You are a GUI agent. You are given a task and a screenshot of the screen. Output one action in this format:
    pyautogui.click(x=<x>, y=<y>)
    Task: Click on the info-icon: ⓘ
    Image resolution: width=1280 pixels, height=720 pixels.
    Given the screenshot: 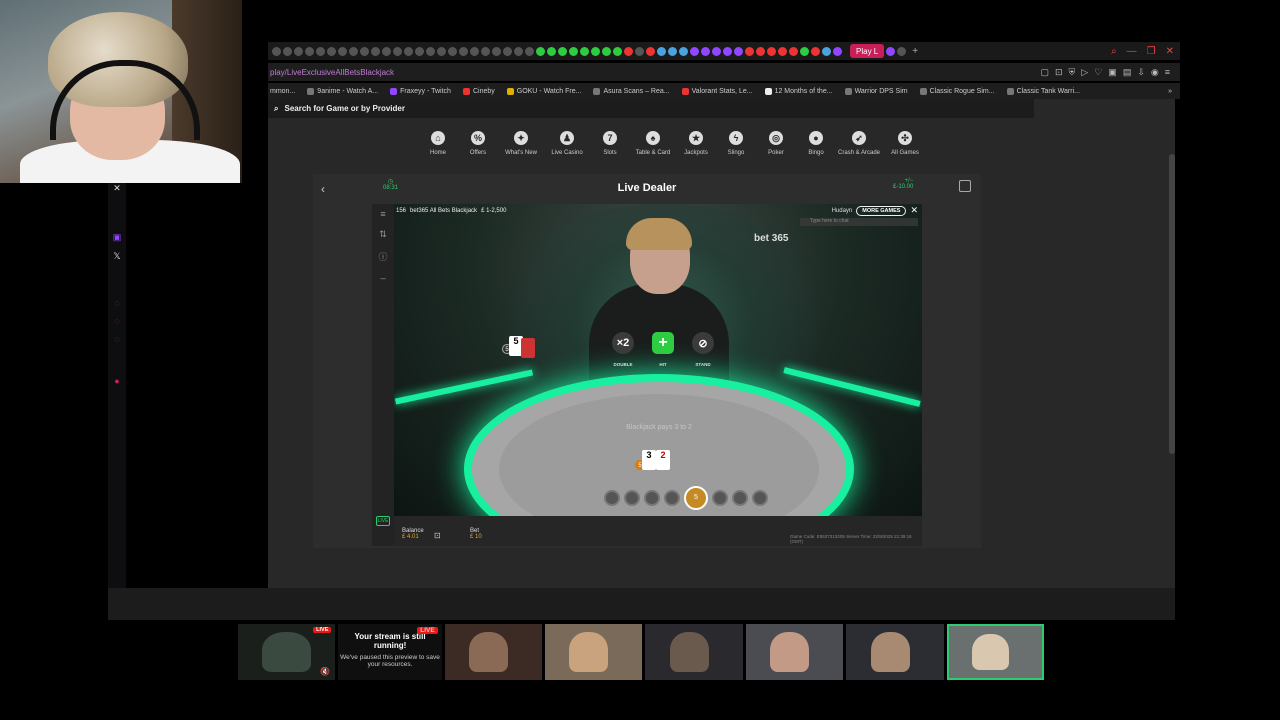 What is the action you would take?
    pyautogui.click(x=382, y=256)
    